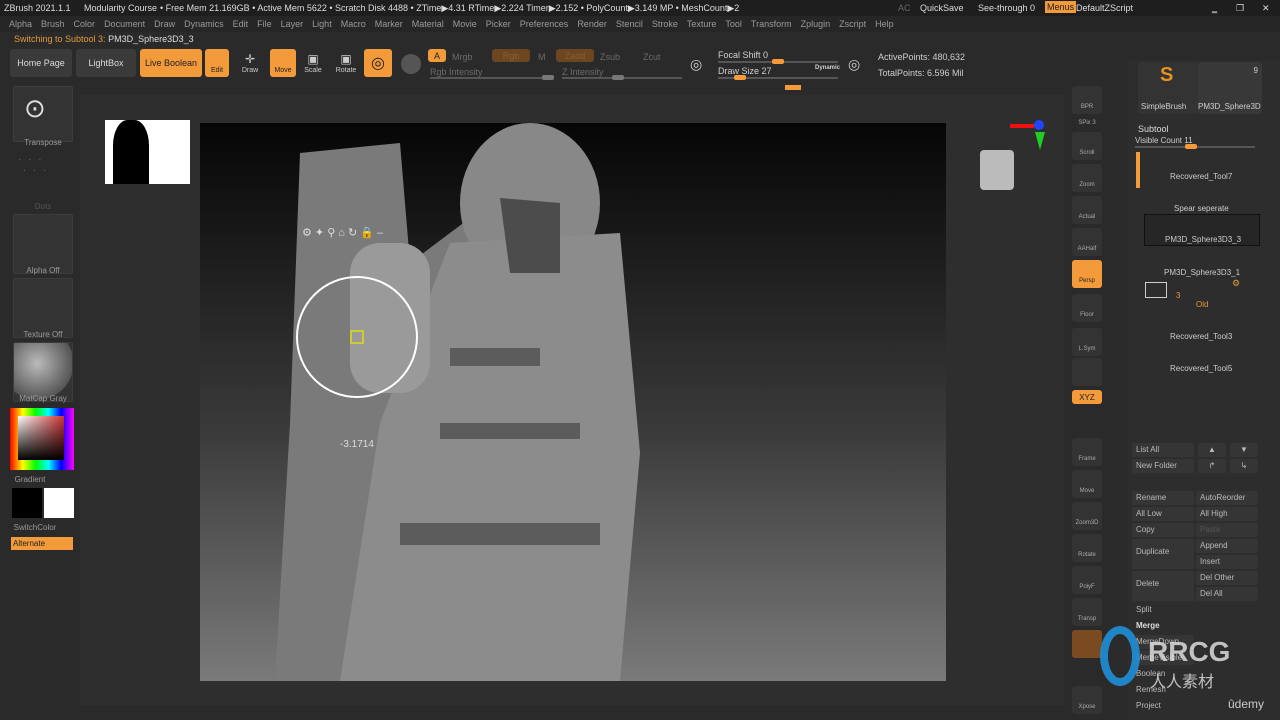 The image size is (1280, 720). I want to click on menu-color: Color, so click(85, 24).